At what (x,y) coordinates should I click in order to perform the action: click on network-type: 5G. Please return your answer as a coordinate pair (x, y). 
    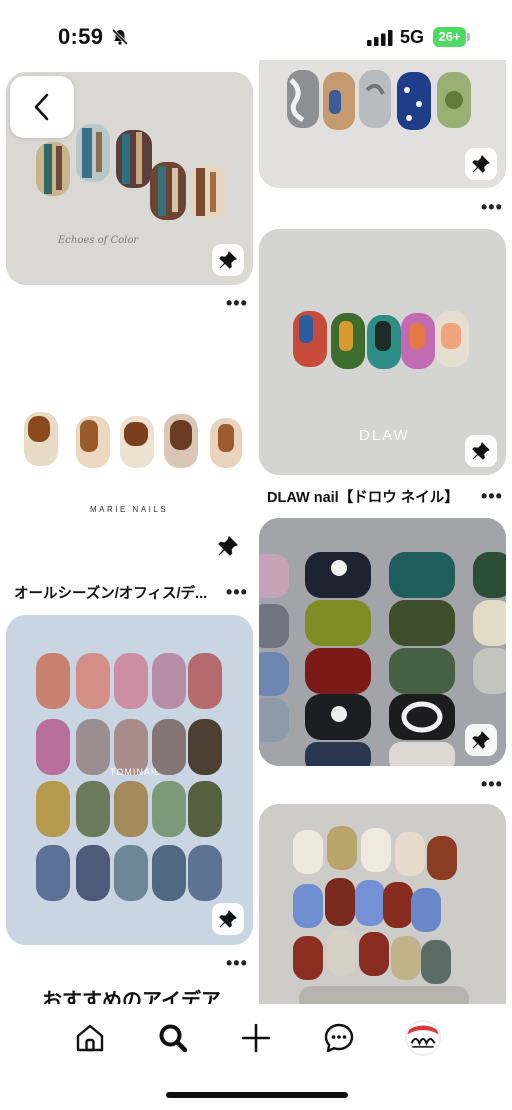
    Looking at the image, I should click on (412, 37).